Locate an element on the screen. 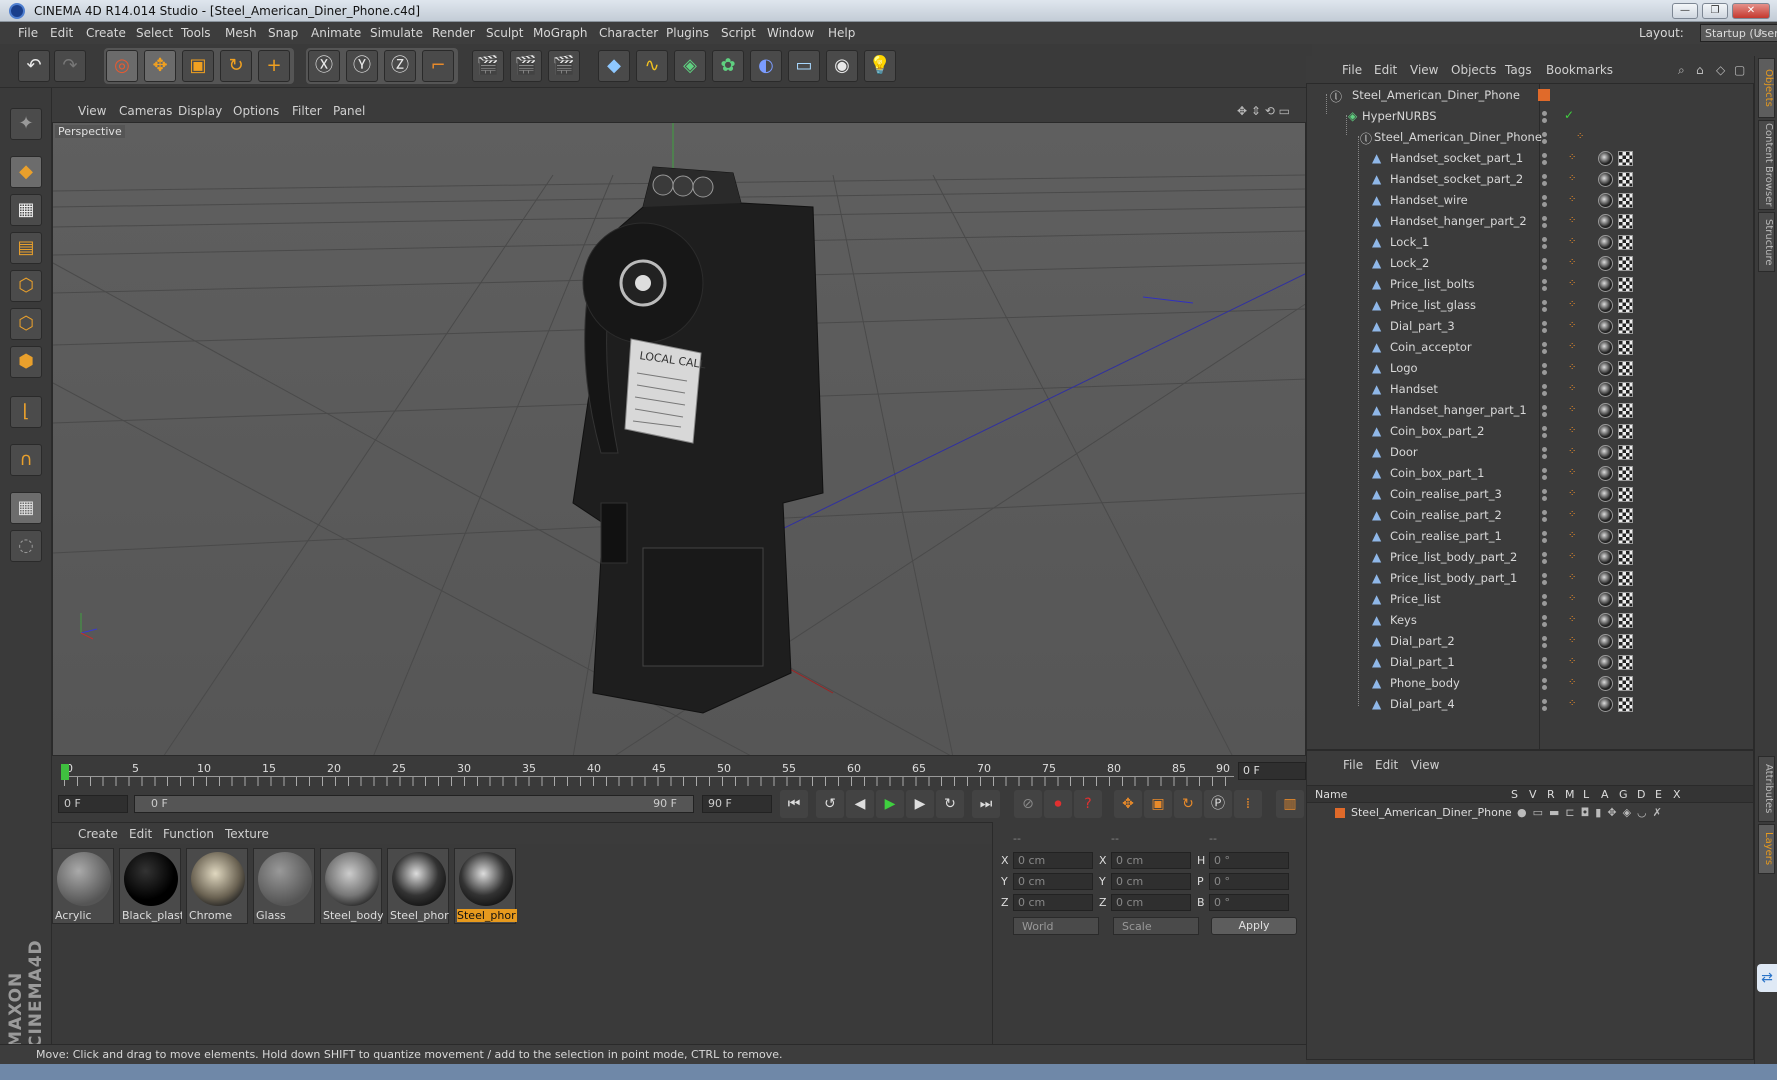 Image resolution: width=1777 pixels, height=1080 pixels. go-to-end-icon: ⏭ is located at coordinates (986, 804).